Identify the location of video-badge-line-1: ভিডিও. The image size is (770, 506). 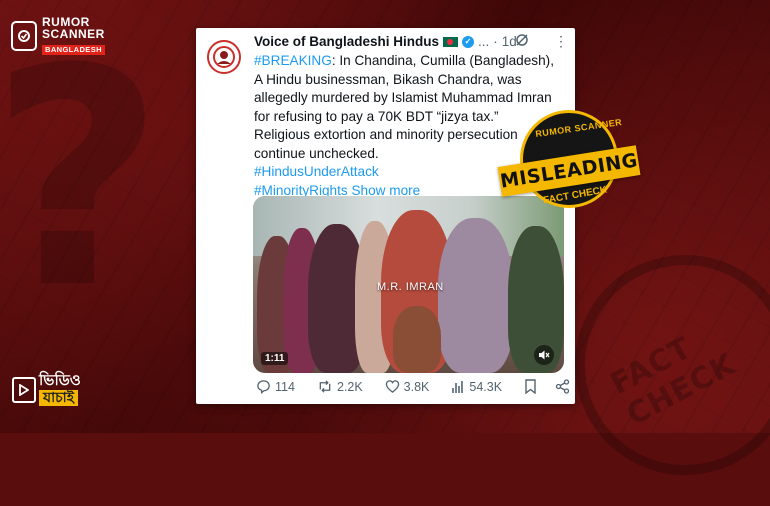
(60, 380).